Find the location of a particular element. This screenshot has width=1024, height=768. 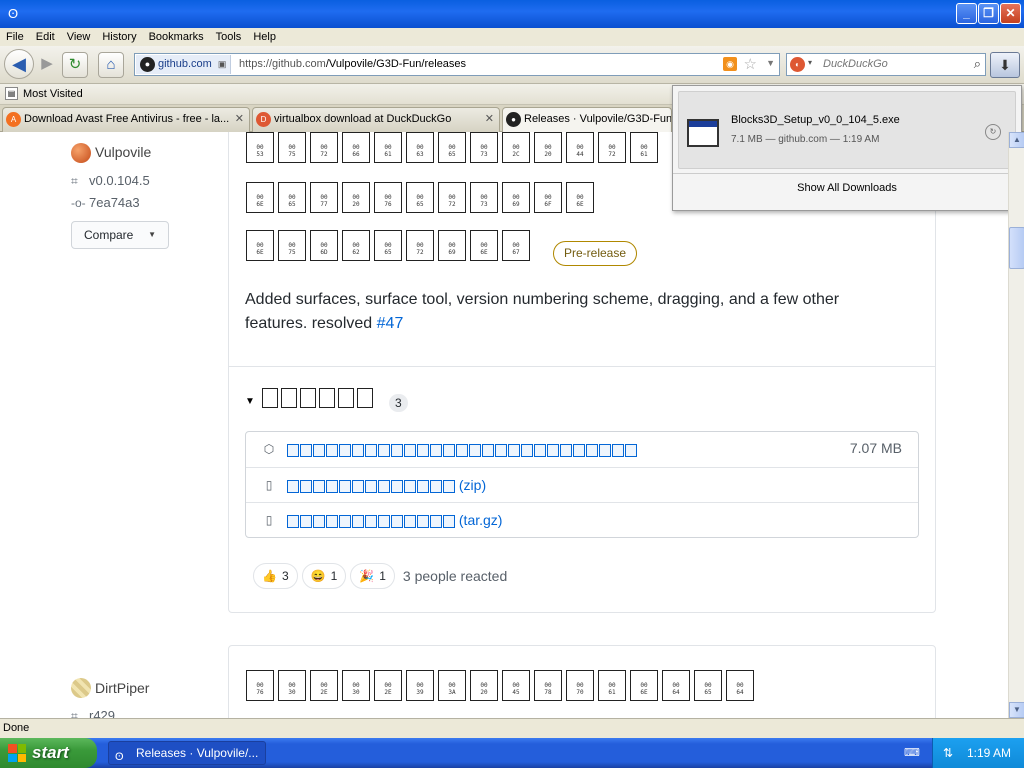

network-icon: ⇅ is located at coordinates (948, 753).